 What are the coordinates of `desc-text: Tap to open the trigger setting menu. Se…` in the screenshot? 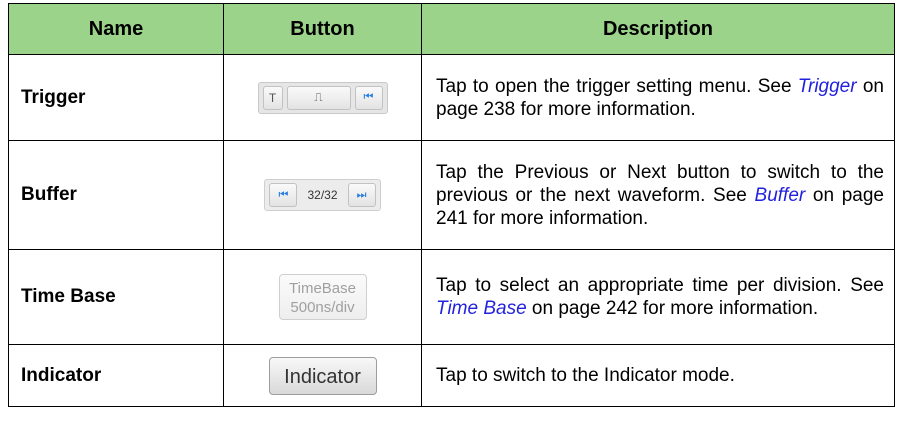 It's located at (617, 86).